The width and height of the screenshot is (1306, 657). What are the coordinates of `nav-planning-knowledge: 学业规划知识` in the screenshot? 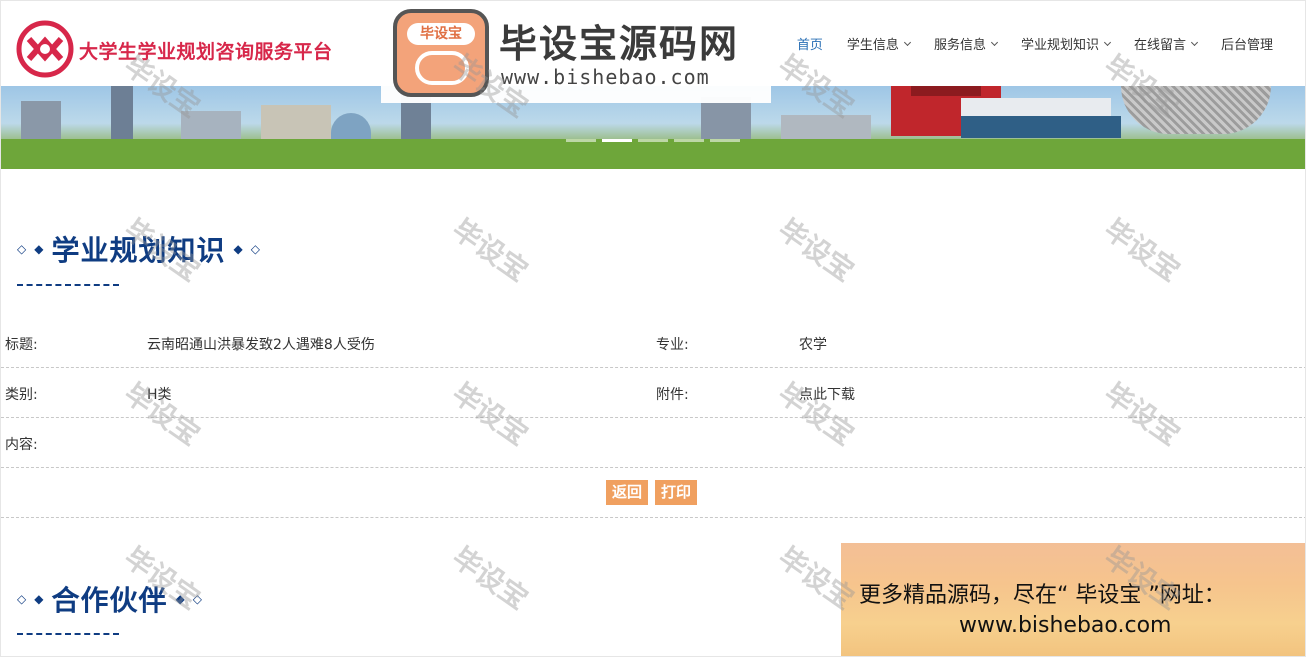 It's located at (1065, 43).